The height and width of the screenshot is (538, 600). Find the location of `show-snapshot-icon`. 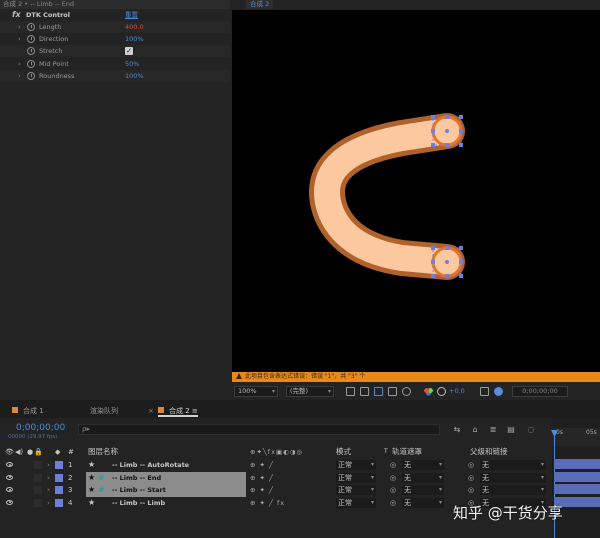

show-snapshot-icon is located at coordinates (498, 391).